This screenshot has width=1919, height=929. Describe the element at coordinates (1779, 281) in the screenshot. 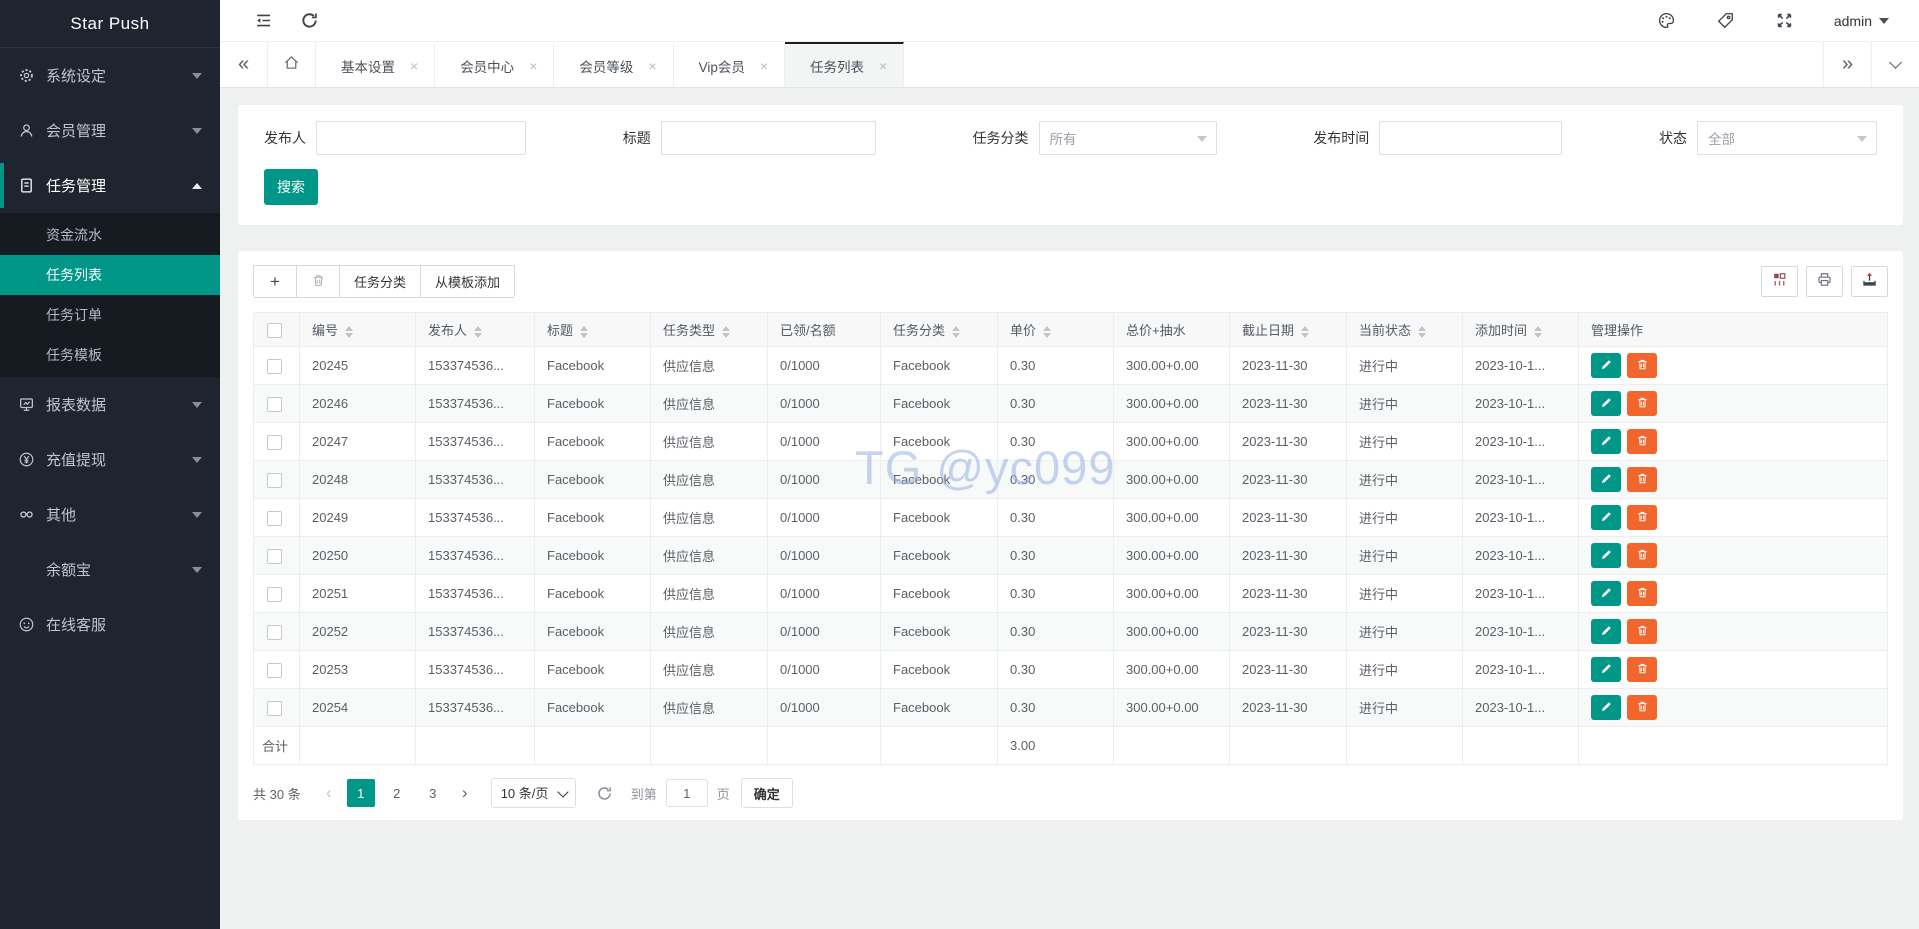

I see `toggle-columns-button` at that location.